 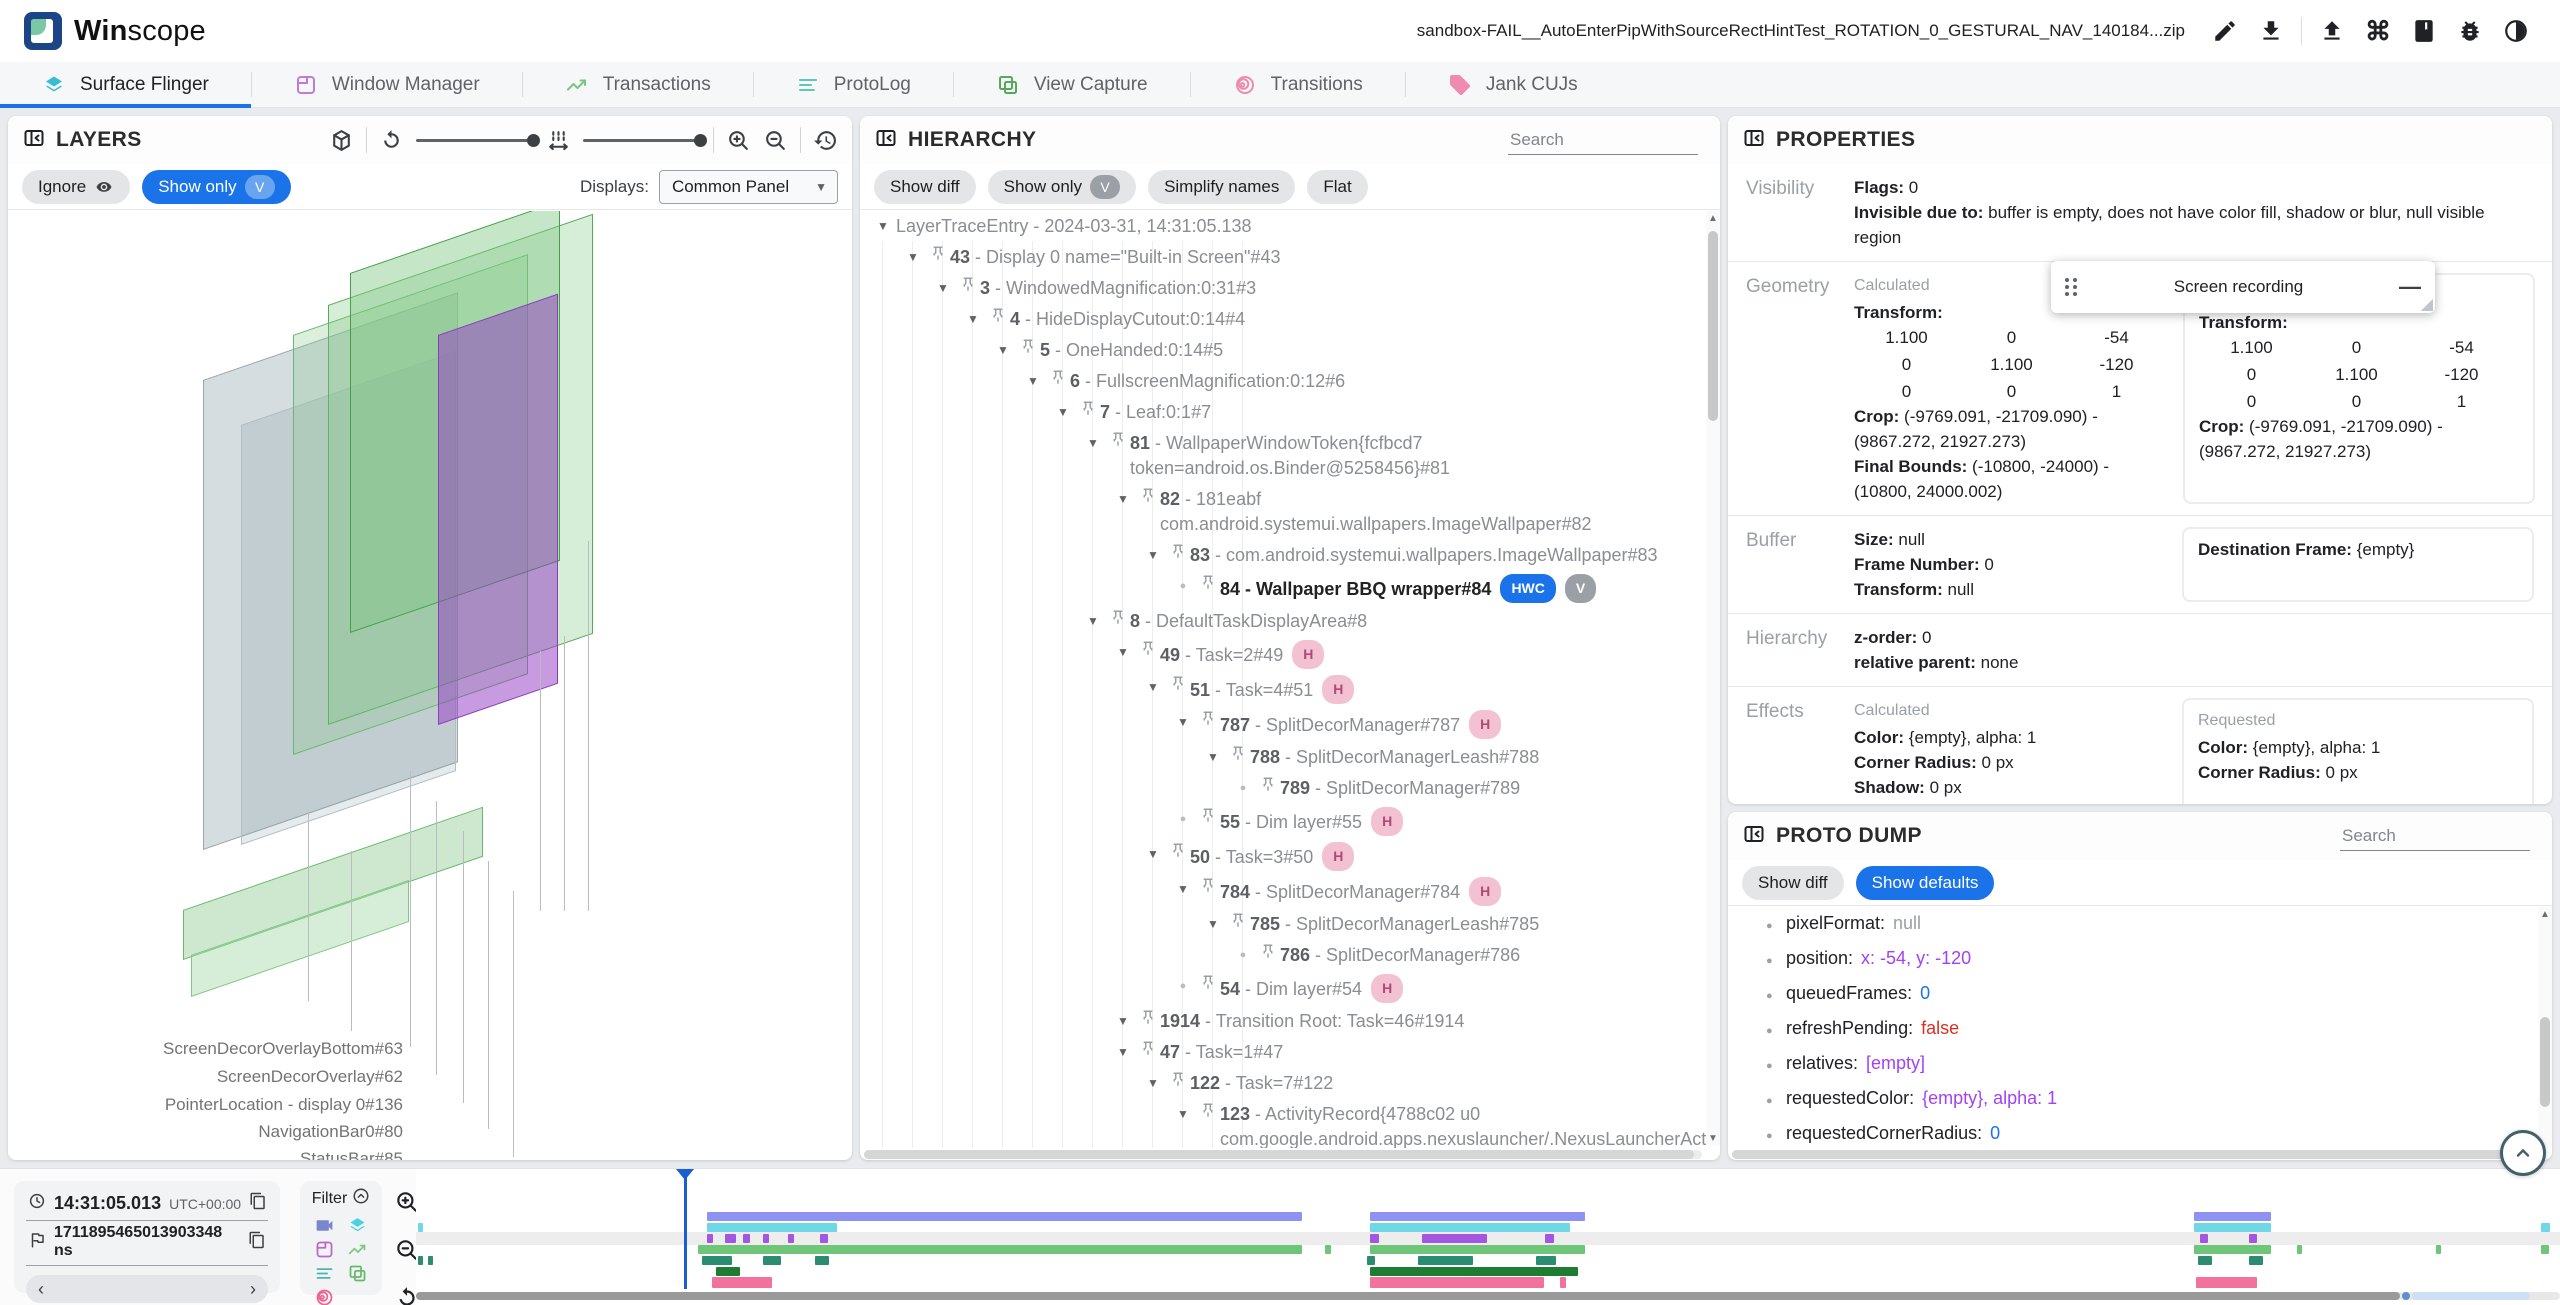 I want to click on chip-simplify-names: Simplify names, so click(x=1222, y=186).